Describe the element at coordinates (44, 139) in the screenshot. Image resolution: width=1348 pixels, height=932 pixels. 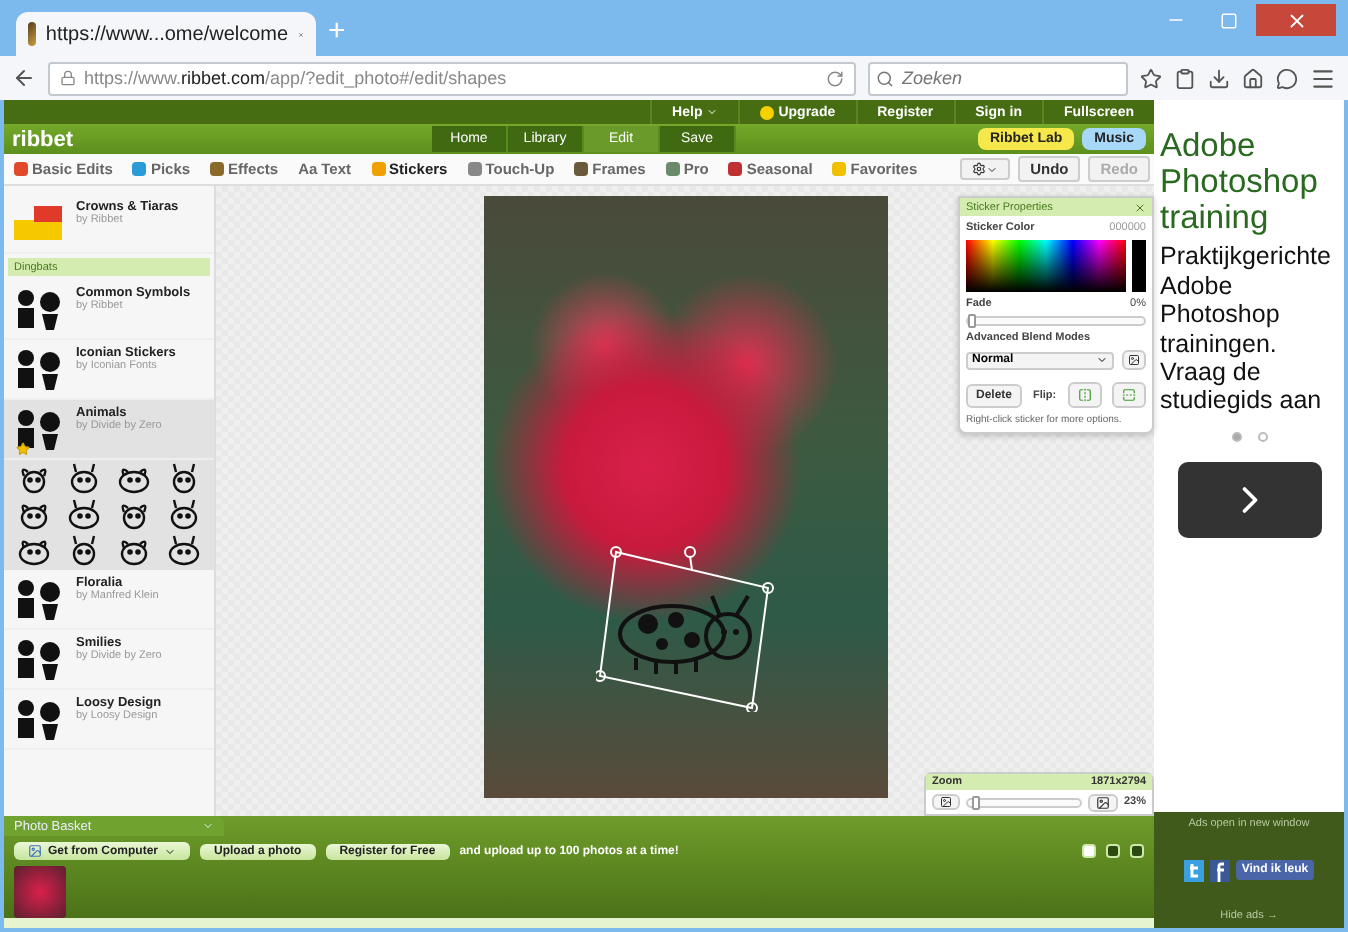
I see `logo: ribbet` at that location.